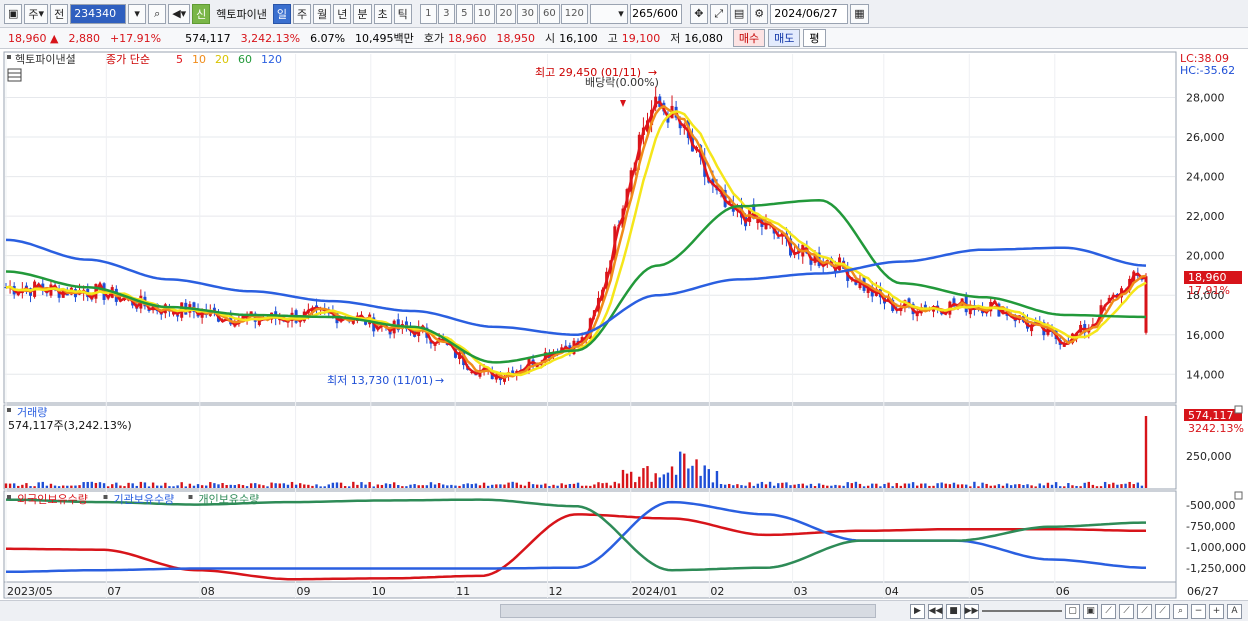 Image resolution: width=1248 pixels, height=621 pixels. What do you see at coordinates (1209, 456) in the screenshot?
I see `volume-axis-label: 250,000` at bounding box center [1209, 456].